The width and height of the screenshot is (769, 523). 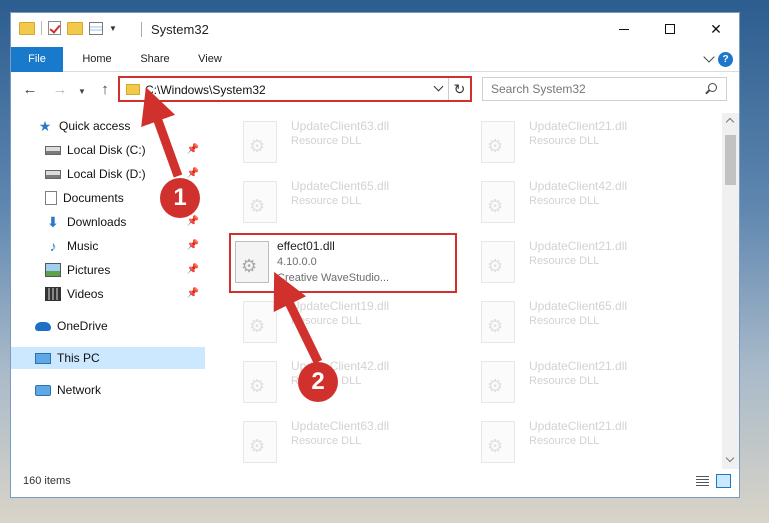 I want to click on ribbon-tabs: File Home Share View ?, so click(x=375, y=59).